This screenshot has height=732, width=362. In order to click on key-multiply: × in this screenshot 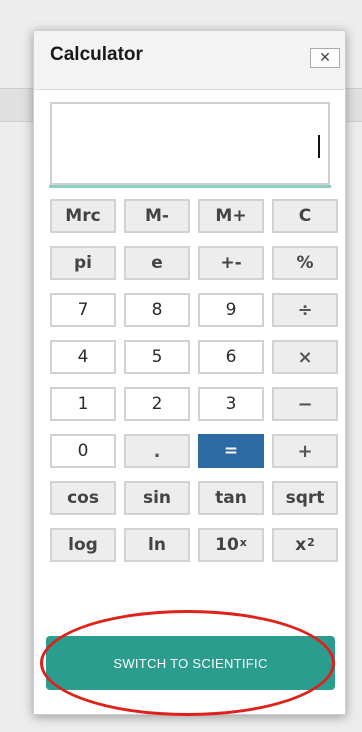, I will do `click(305, 357)`.